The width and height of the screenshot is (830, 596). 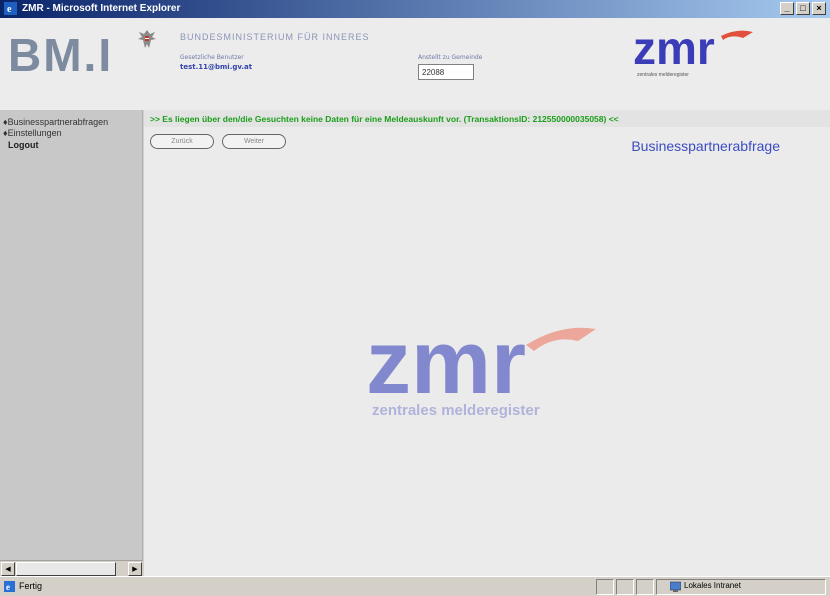 I want to click on intranet-zone-icon, so click(x=675, y=586).